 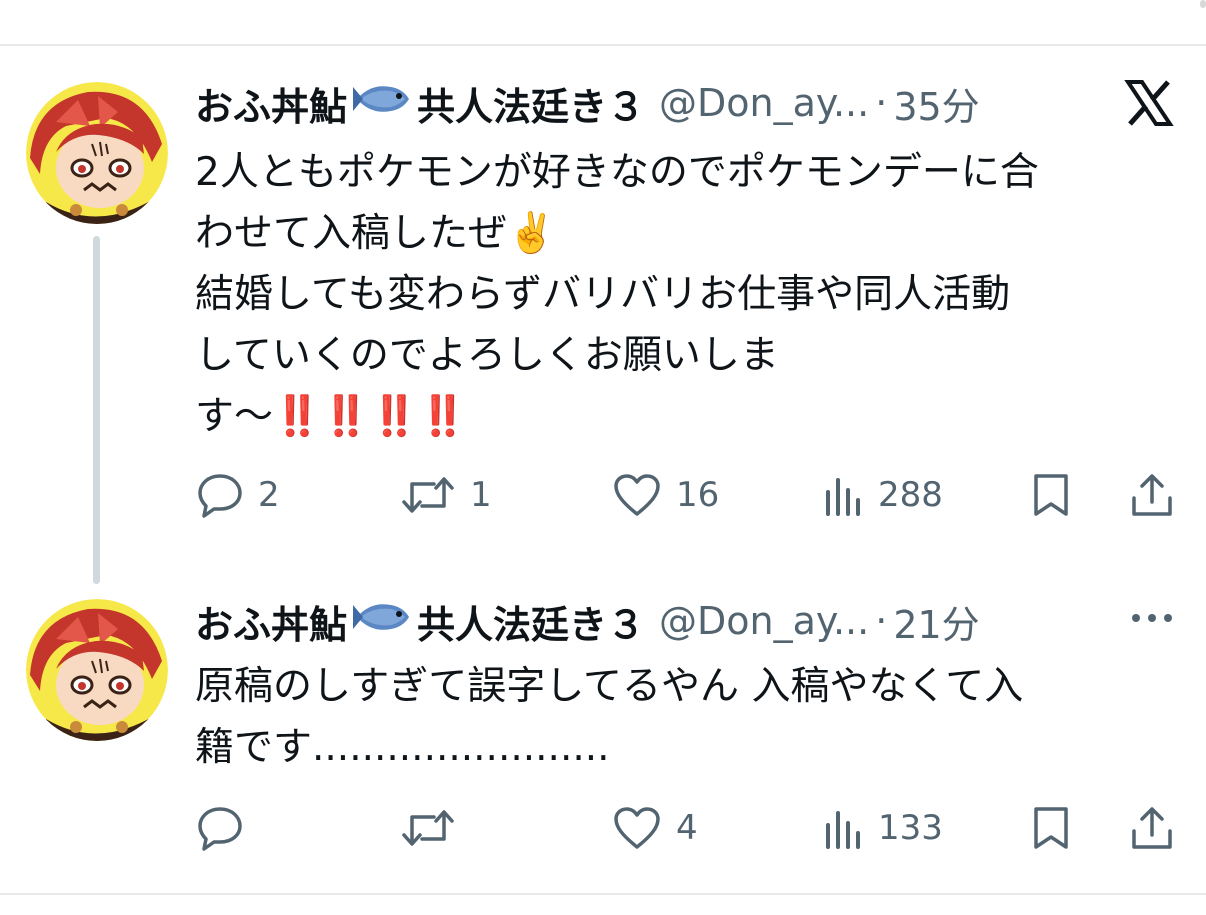 I want to click on reply-button, so click(x=227, y=828).